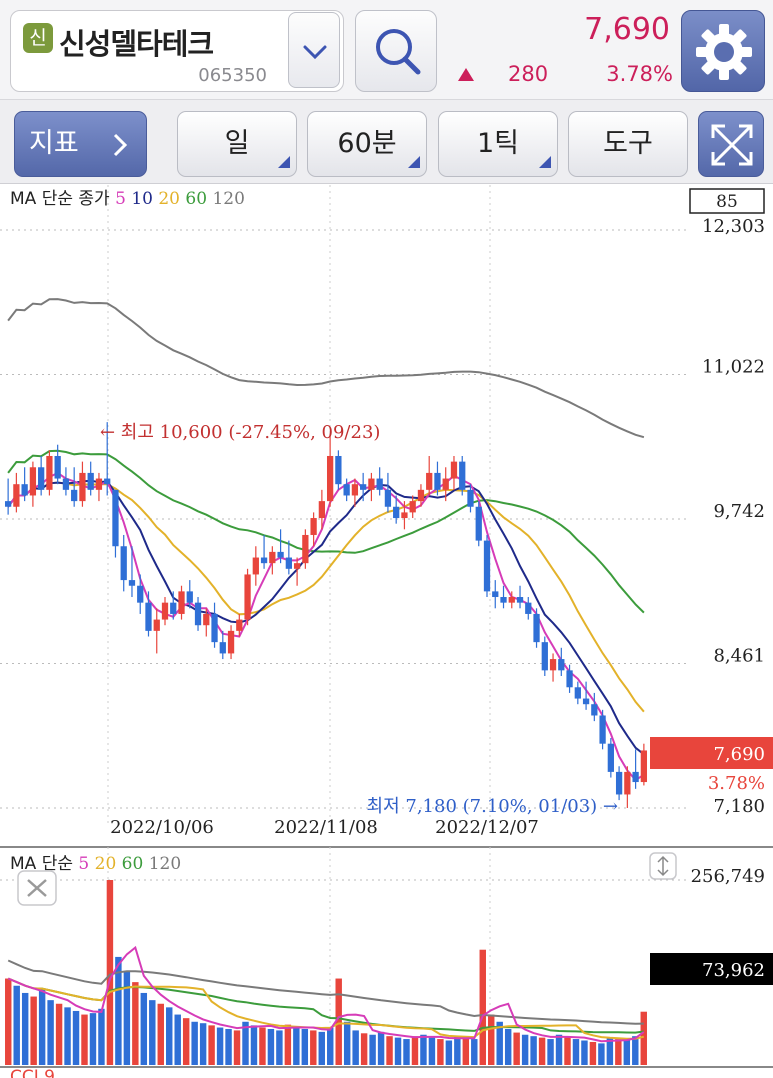 Image resolution: width=773 pixels, height=1078 pixels. What do you see at coordinates (144, 199) in the screenshot?
I see `legend-ma-10: 10` at bounding box center [144, 199].